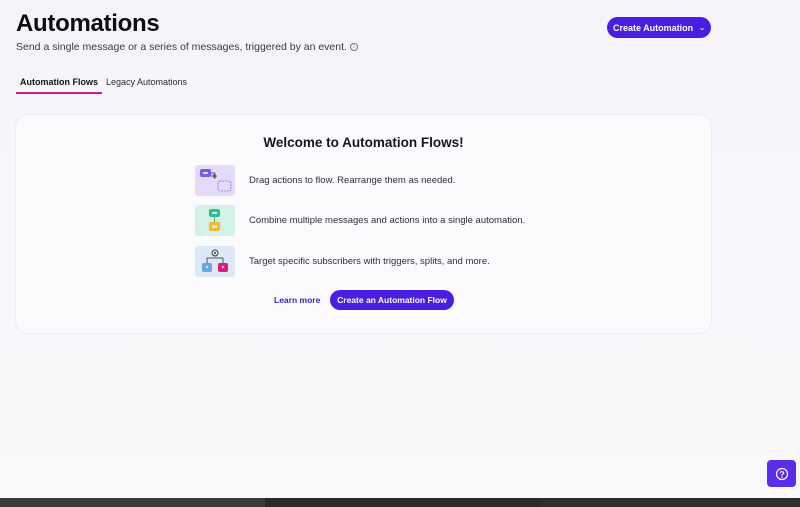  I want to click on learn-more-link: Learn more, so click(297, 300).